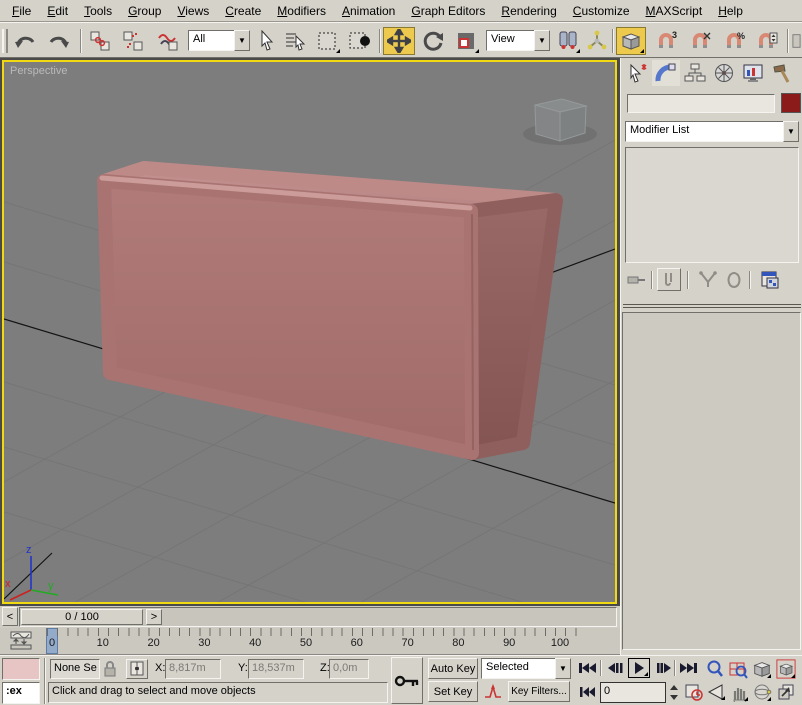 The image size is (802, 705). What do you see at coordinates (10, 616) in the screenshot?
I see `time-slider-prev-key-button: <` at bounding box center [10, 616].